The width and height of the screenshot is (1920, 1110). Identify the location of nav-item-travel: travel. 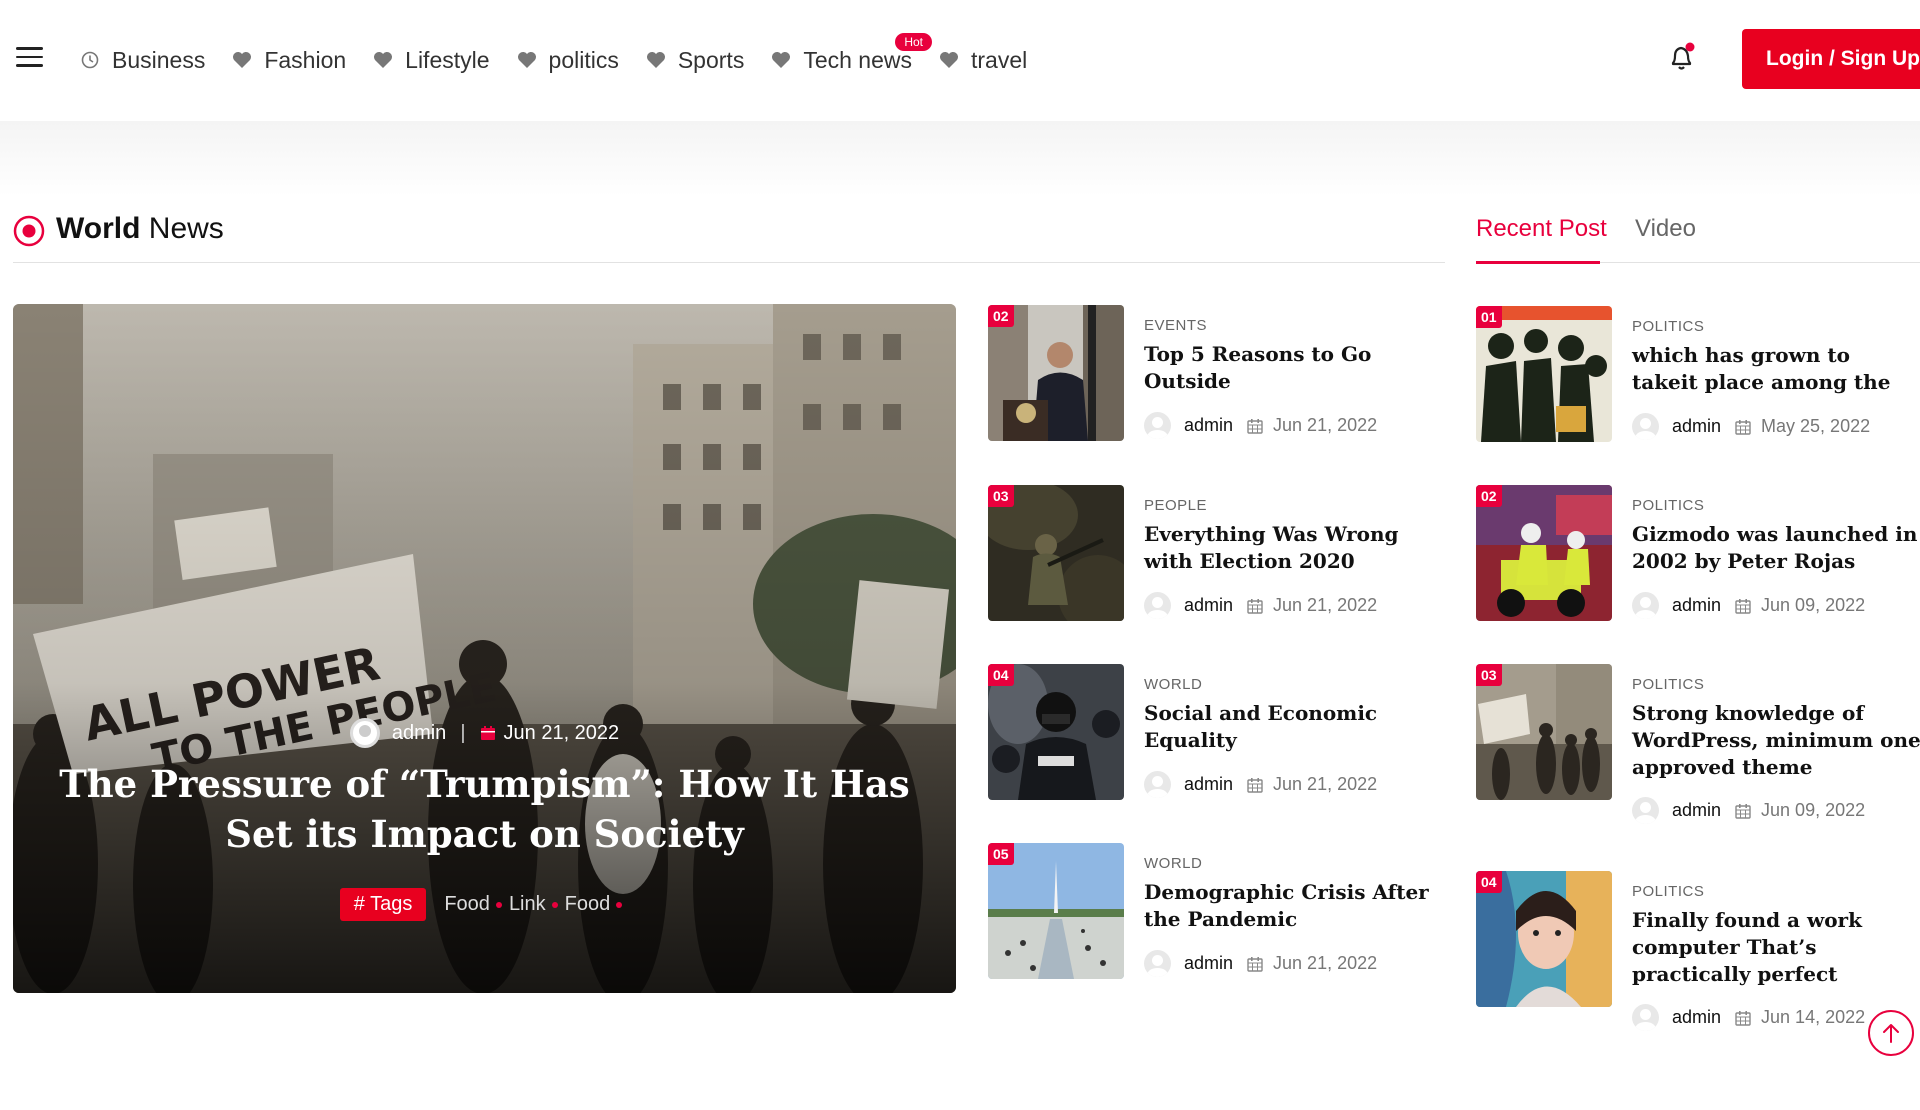
(983, 60).